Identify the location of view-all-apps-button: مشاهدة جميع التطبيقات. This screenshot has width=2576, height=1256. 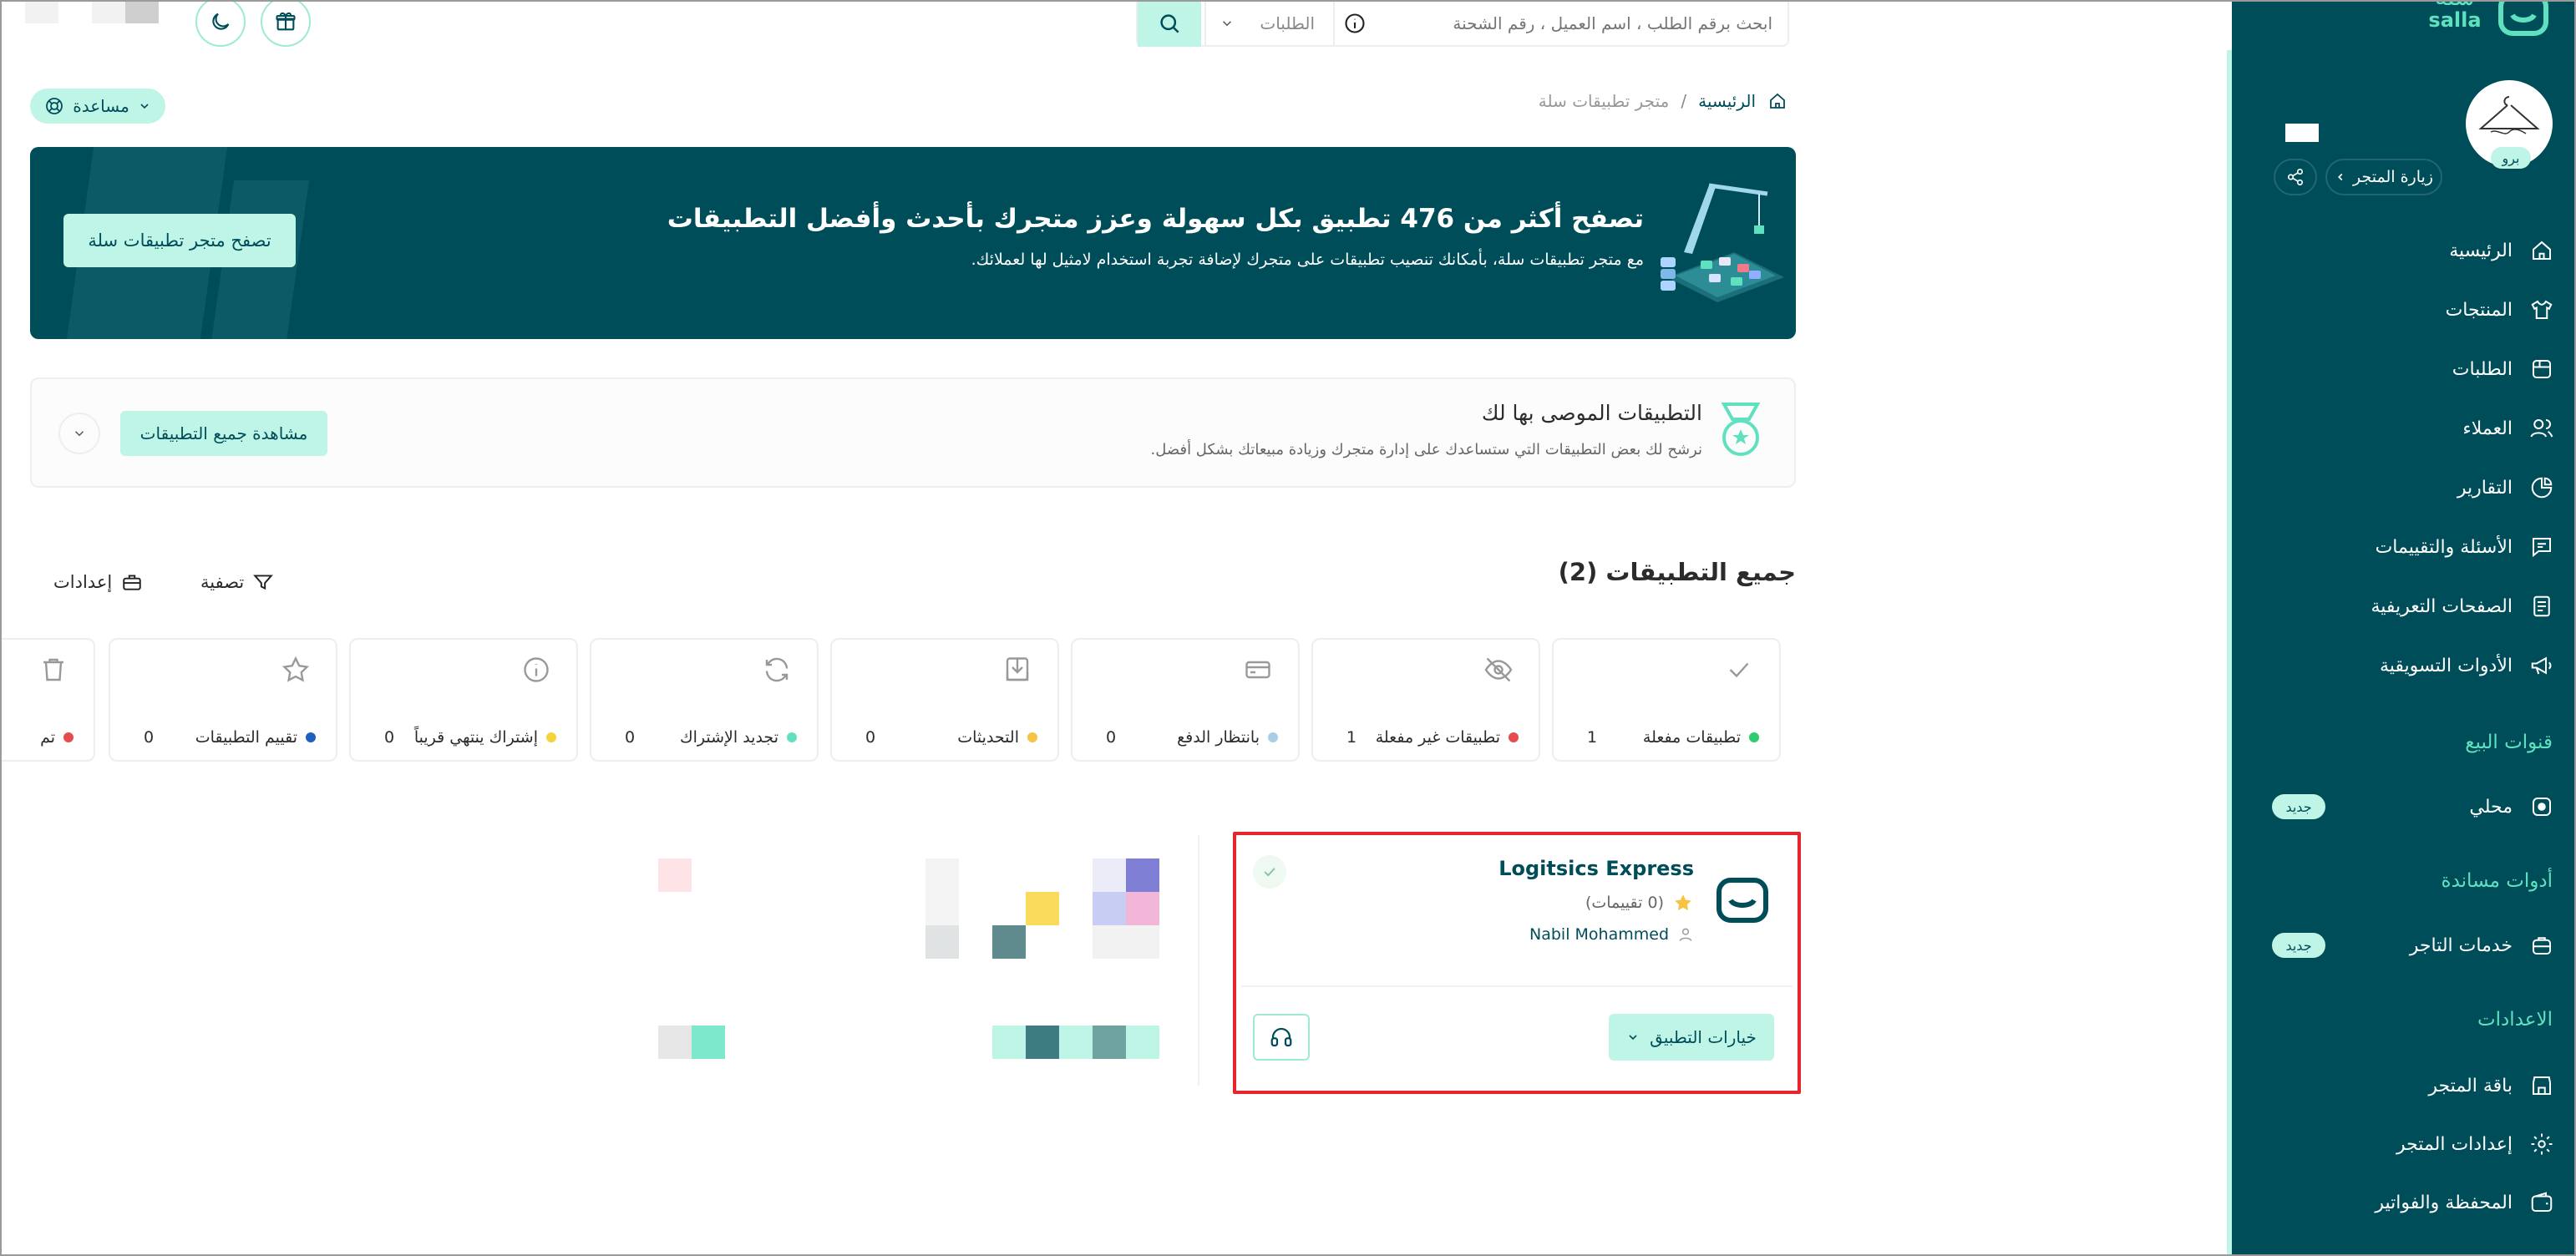
(223, 433).